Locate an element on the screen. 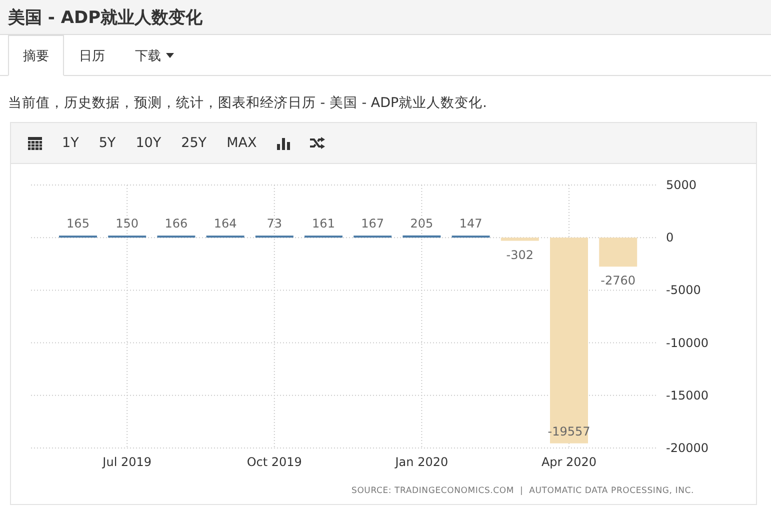 This screenshot has height=515, width=771. data-label: 161 is located at coordinates (323, 223).